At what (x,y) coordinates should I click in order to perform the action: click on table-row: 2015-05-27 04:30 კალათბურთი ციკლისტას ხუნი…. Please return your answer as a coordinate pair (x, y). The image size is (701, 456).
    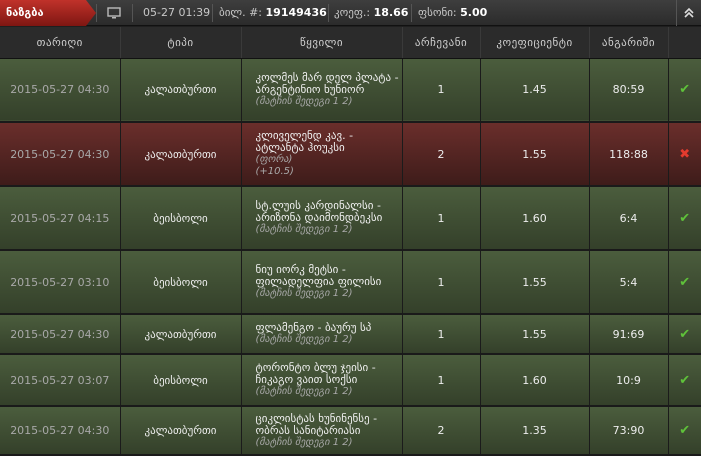
    Looking at the image, I should click on (350, 431).